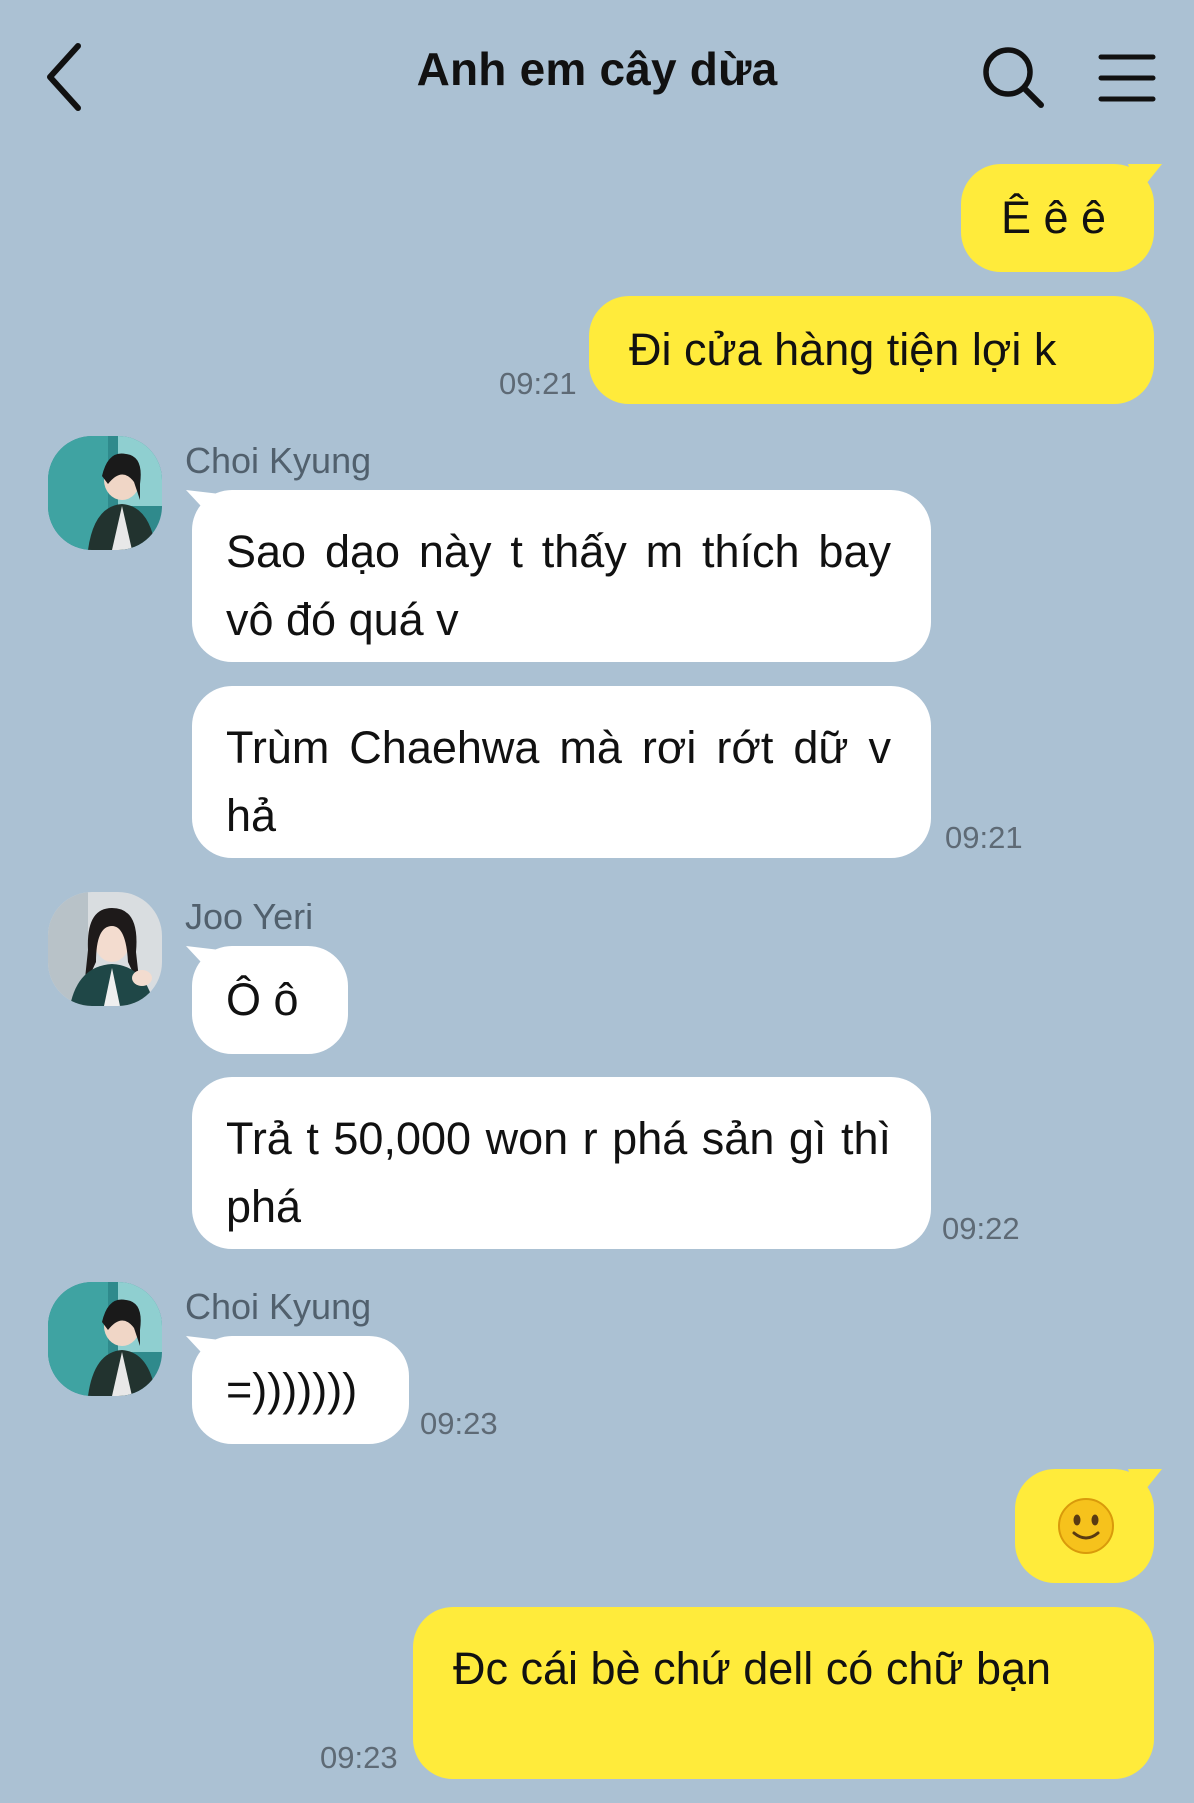  I want to click on message-text: Trả t 50,000 won r phá sản gì thì phá, so click(558, 1172).